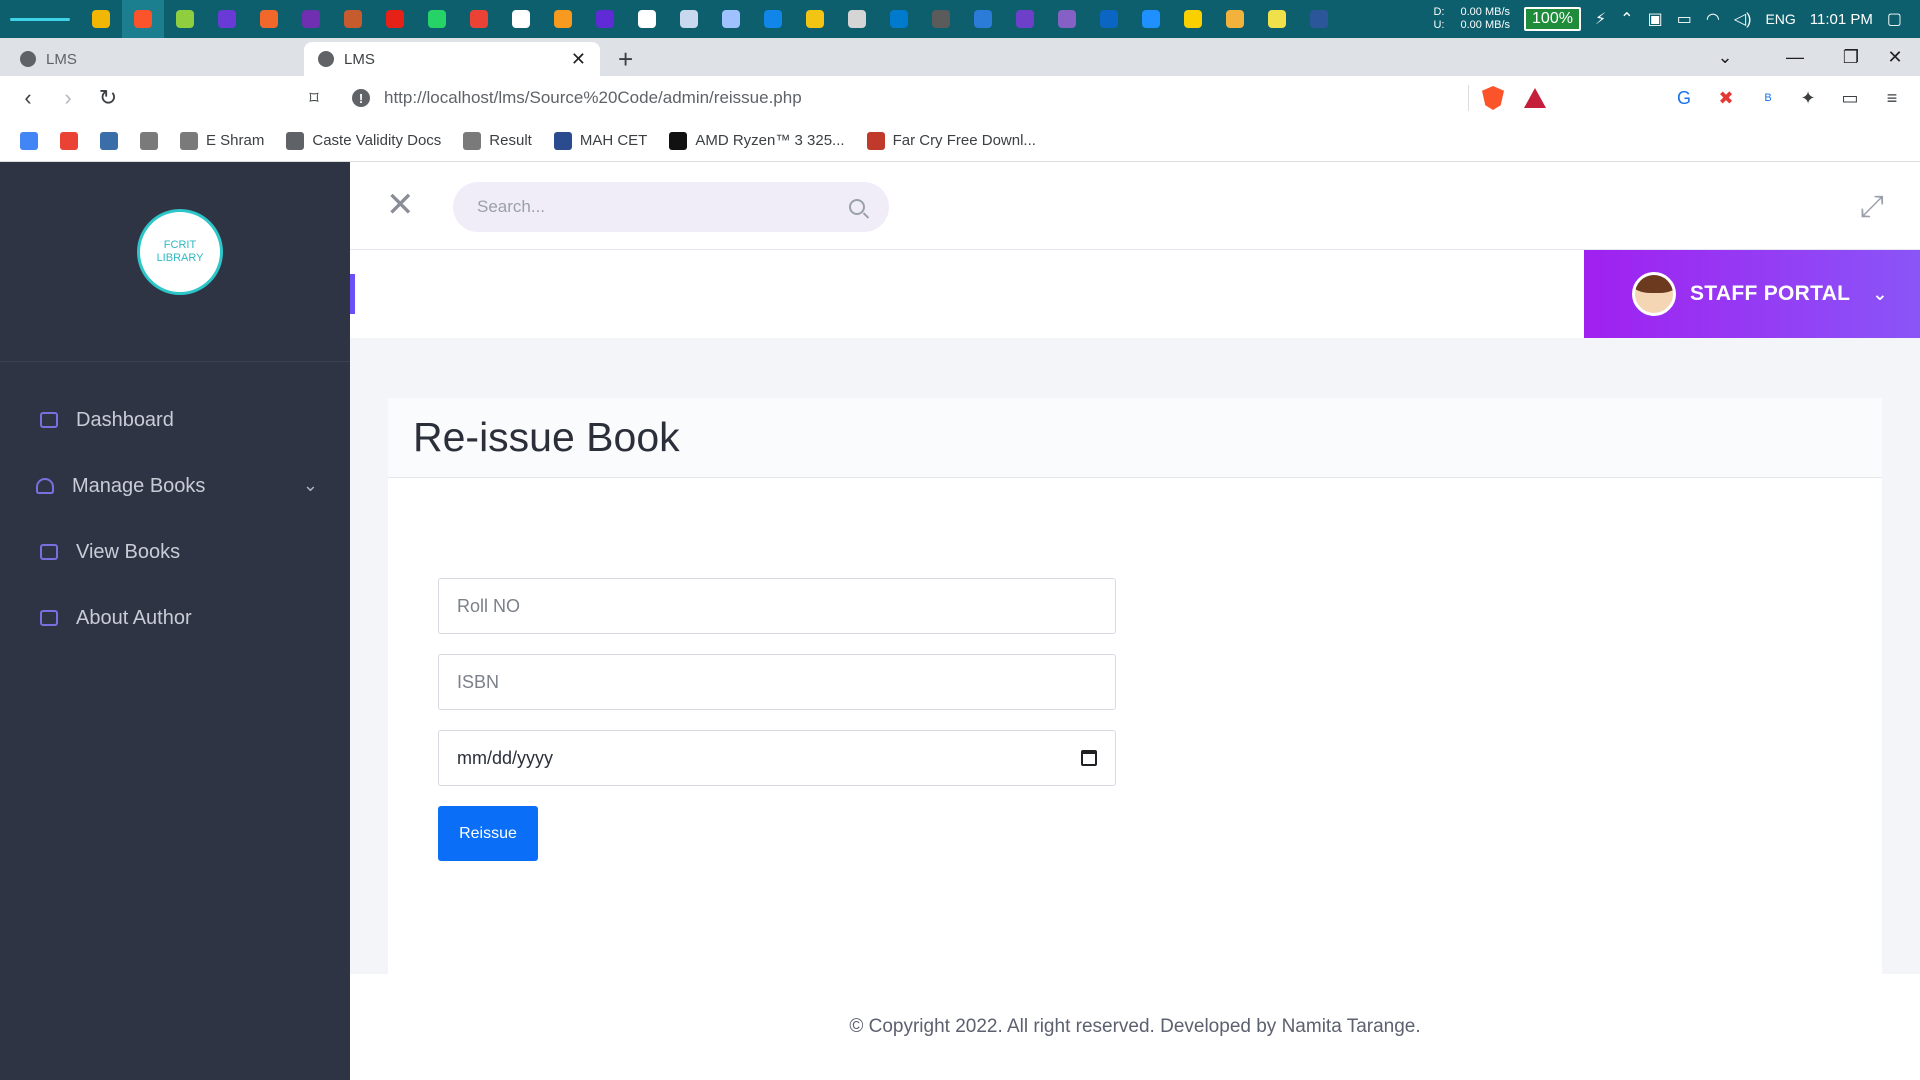  I want to click on restore-button: ❐, so click(1851, 57).